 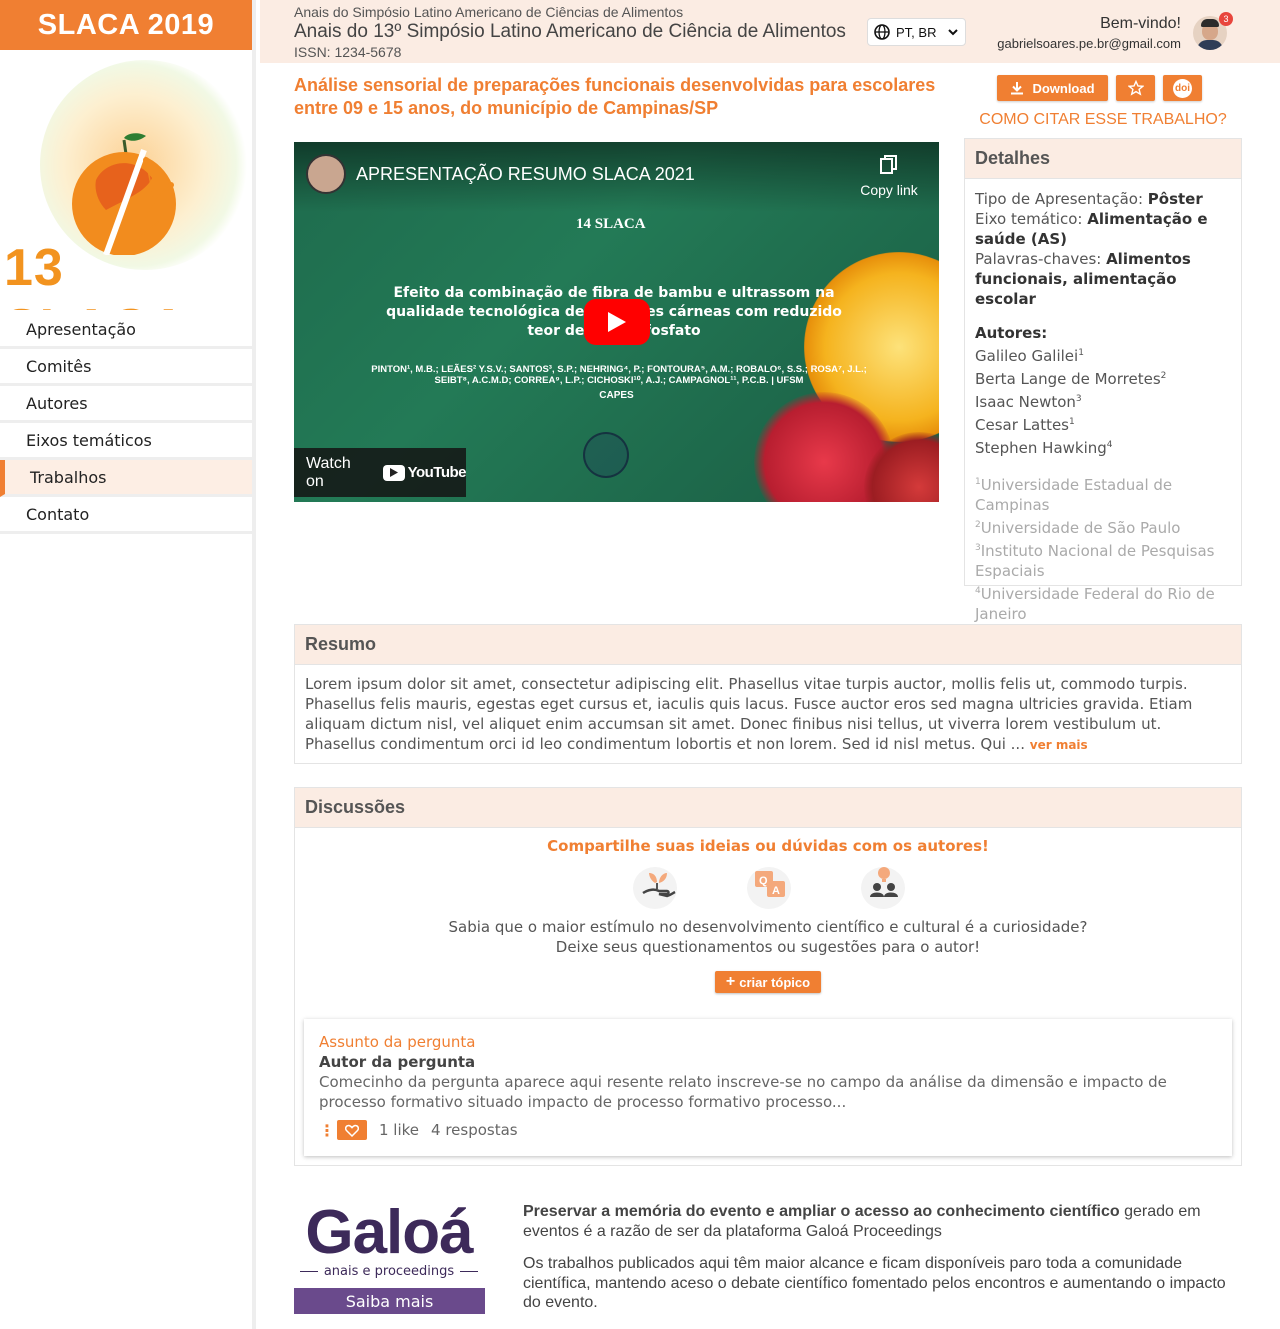 I want to click on logo-text: 13 SLACA, so click(x=95, y=274).